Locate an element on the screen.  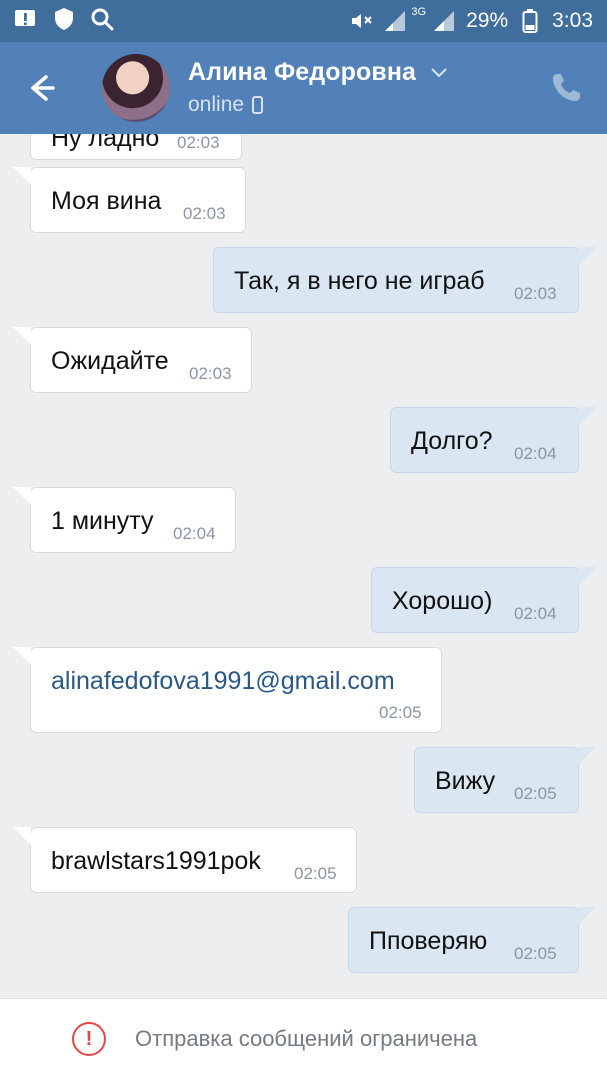
mobile-device-icon is located at coordinates (258, 105).